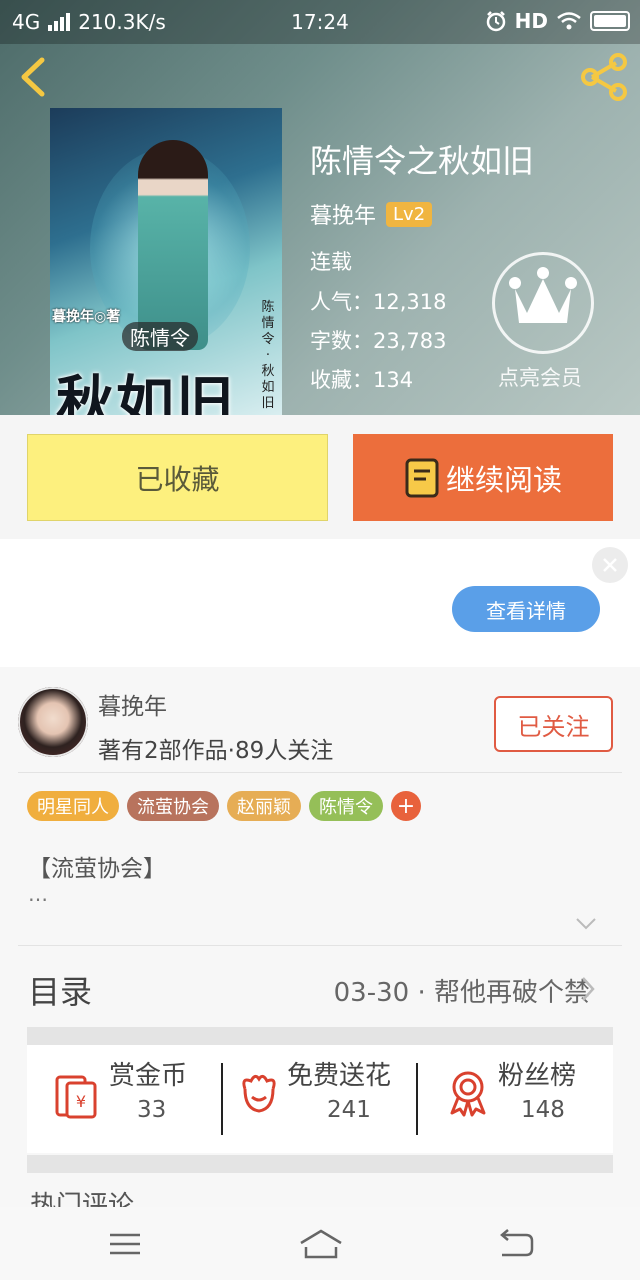 This screenshot has width=640, height=1280. What do you see at coordinates (132, 704) in the screenshot?
I see `panel-author-name: 暮挽年` at bounding box center [132, 704].